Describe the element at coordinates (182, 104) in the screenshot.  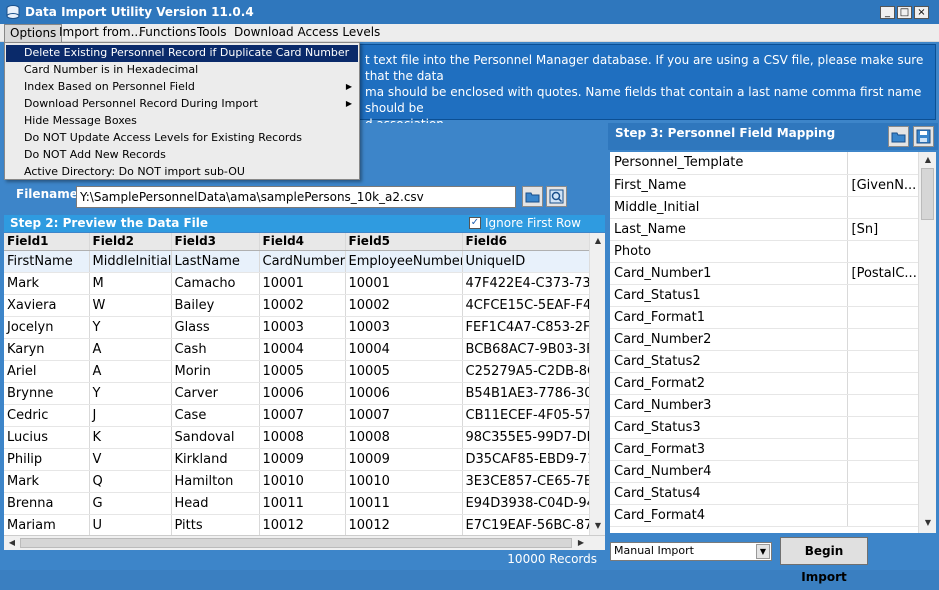
I see `options-menu-item: Download Personnel Record During Import ▶` at that location.